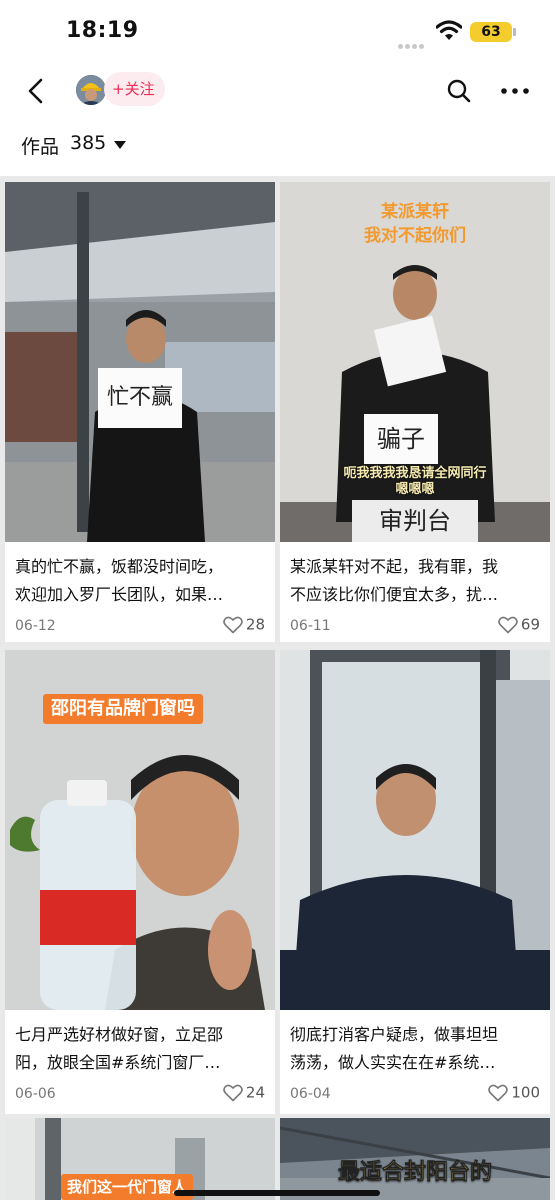 The width and height of the screenshot is (555, 1200). I want to click on video-overlay-sign: 忙不赢, so click(140, 398).